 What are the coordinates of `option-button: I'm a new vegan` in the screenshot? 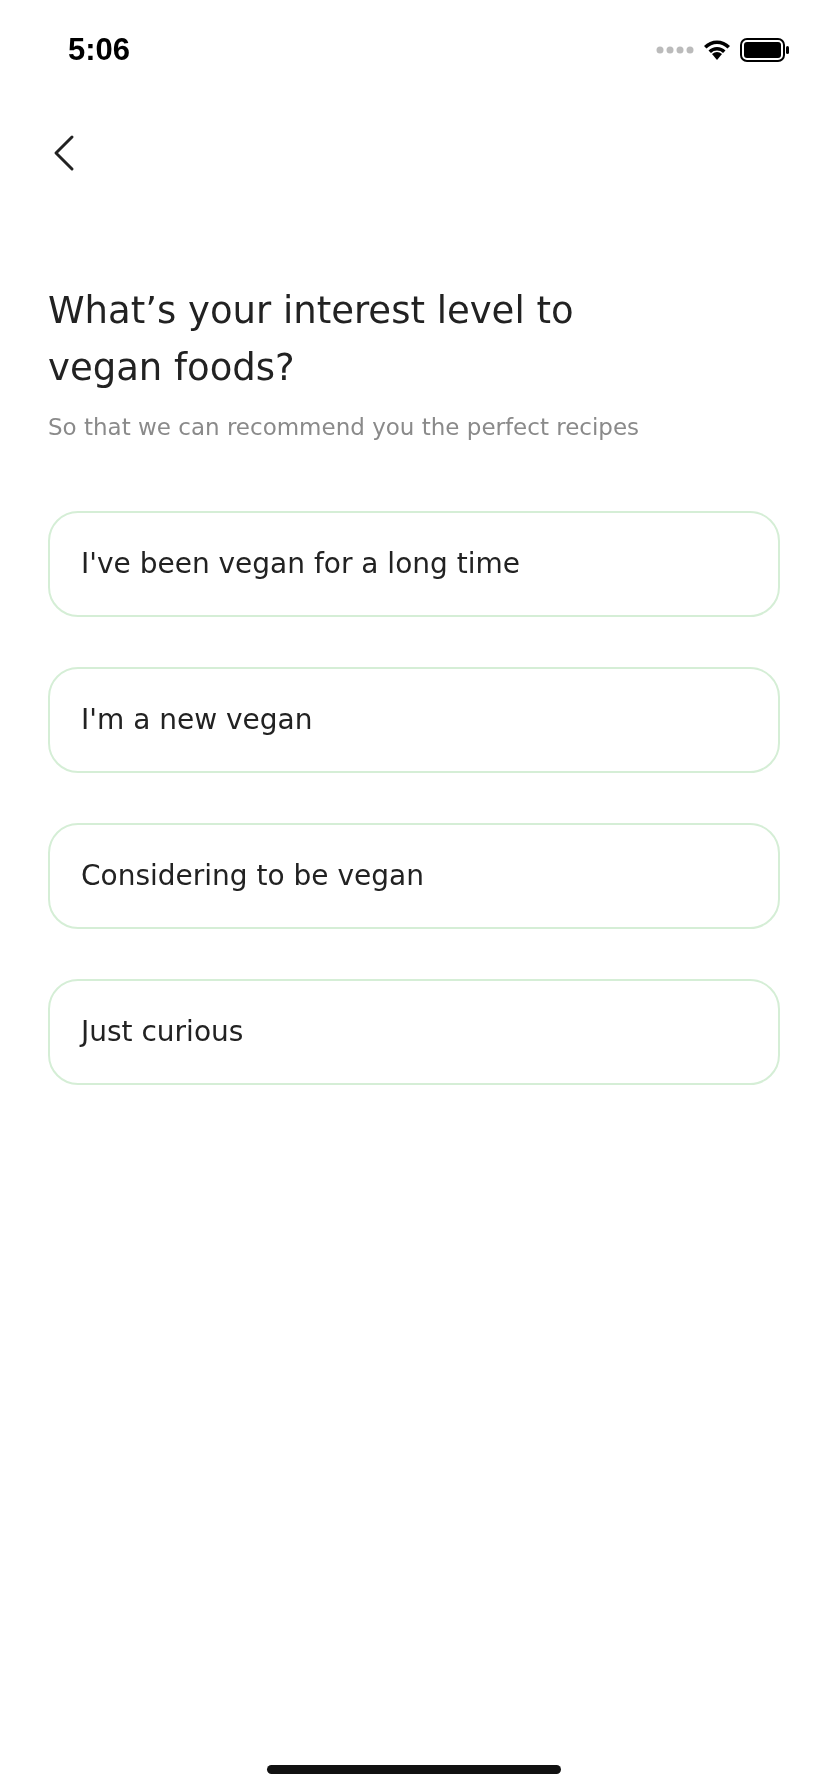 It's located at (414, 719).